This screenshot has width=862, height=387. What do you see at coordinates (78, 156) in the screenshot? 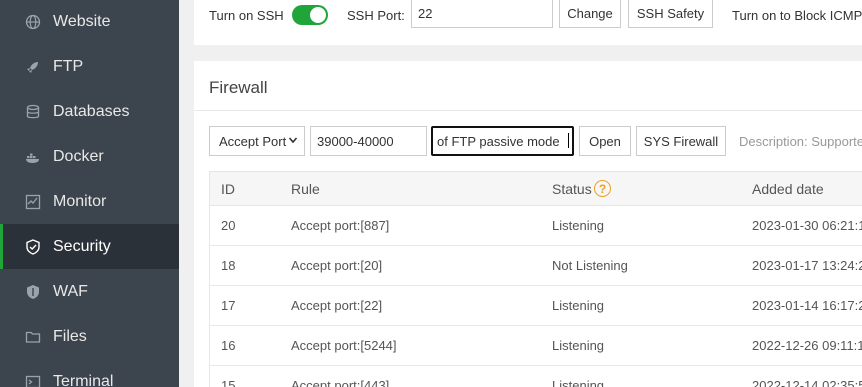
I see `sidebar-item-label: Docker` at bounding box center [78, 156].